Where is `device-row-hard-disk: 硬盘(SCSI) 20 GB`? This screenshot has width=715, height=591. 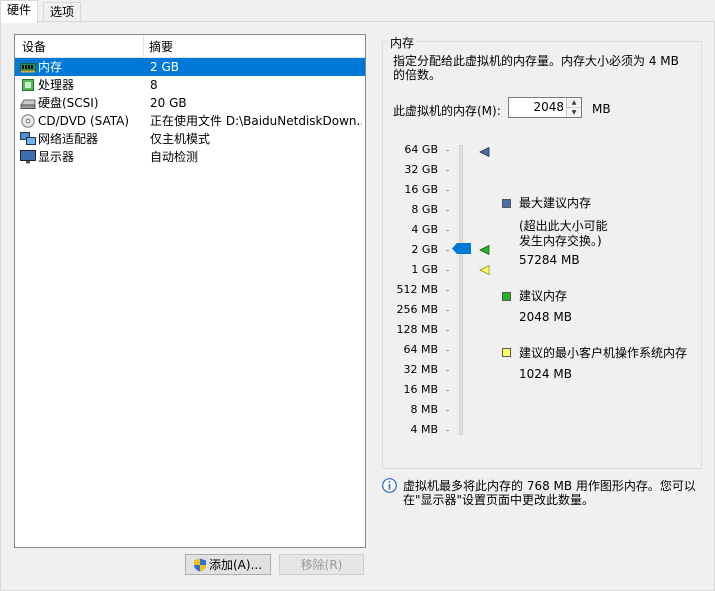
device-row-hard-disk: 硬盘(SCSI) 20 GB is located at coordinates (190, 103).